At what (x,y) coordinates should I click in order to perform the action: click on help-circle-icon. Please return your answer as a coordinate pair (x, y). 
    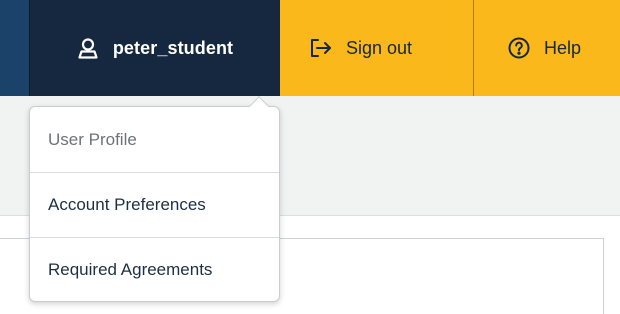
    Looking at the image, I should click on (519, 48).